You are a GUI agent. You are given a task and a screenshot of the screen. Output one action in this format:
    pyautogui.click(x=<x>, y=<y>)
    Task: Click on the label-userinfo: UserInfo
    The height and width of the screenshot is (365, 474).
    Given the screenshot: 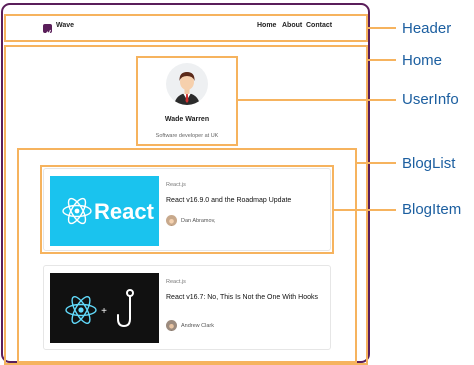 What is the action you would take?
    pyautogui.click(x=430, y=99)
    